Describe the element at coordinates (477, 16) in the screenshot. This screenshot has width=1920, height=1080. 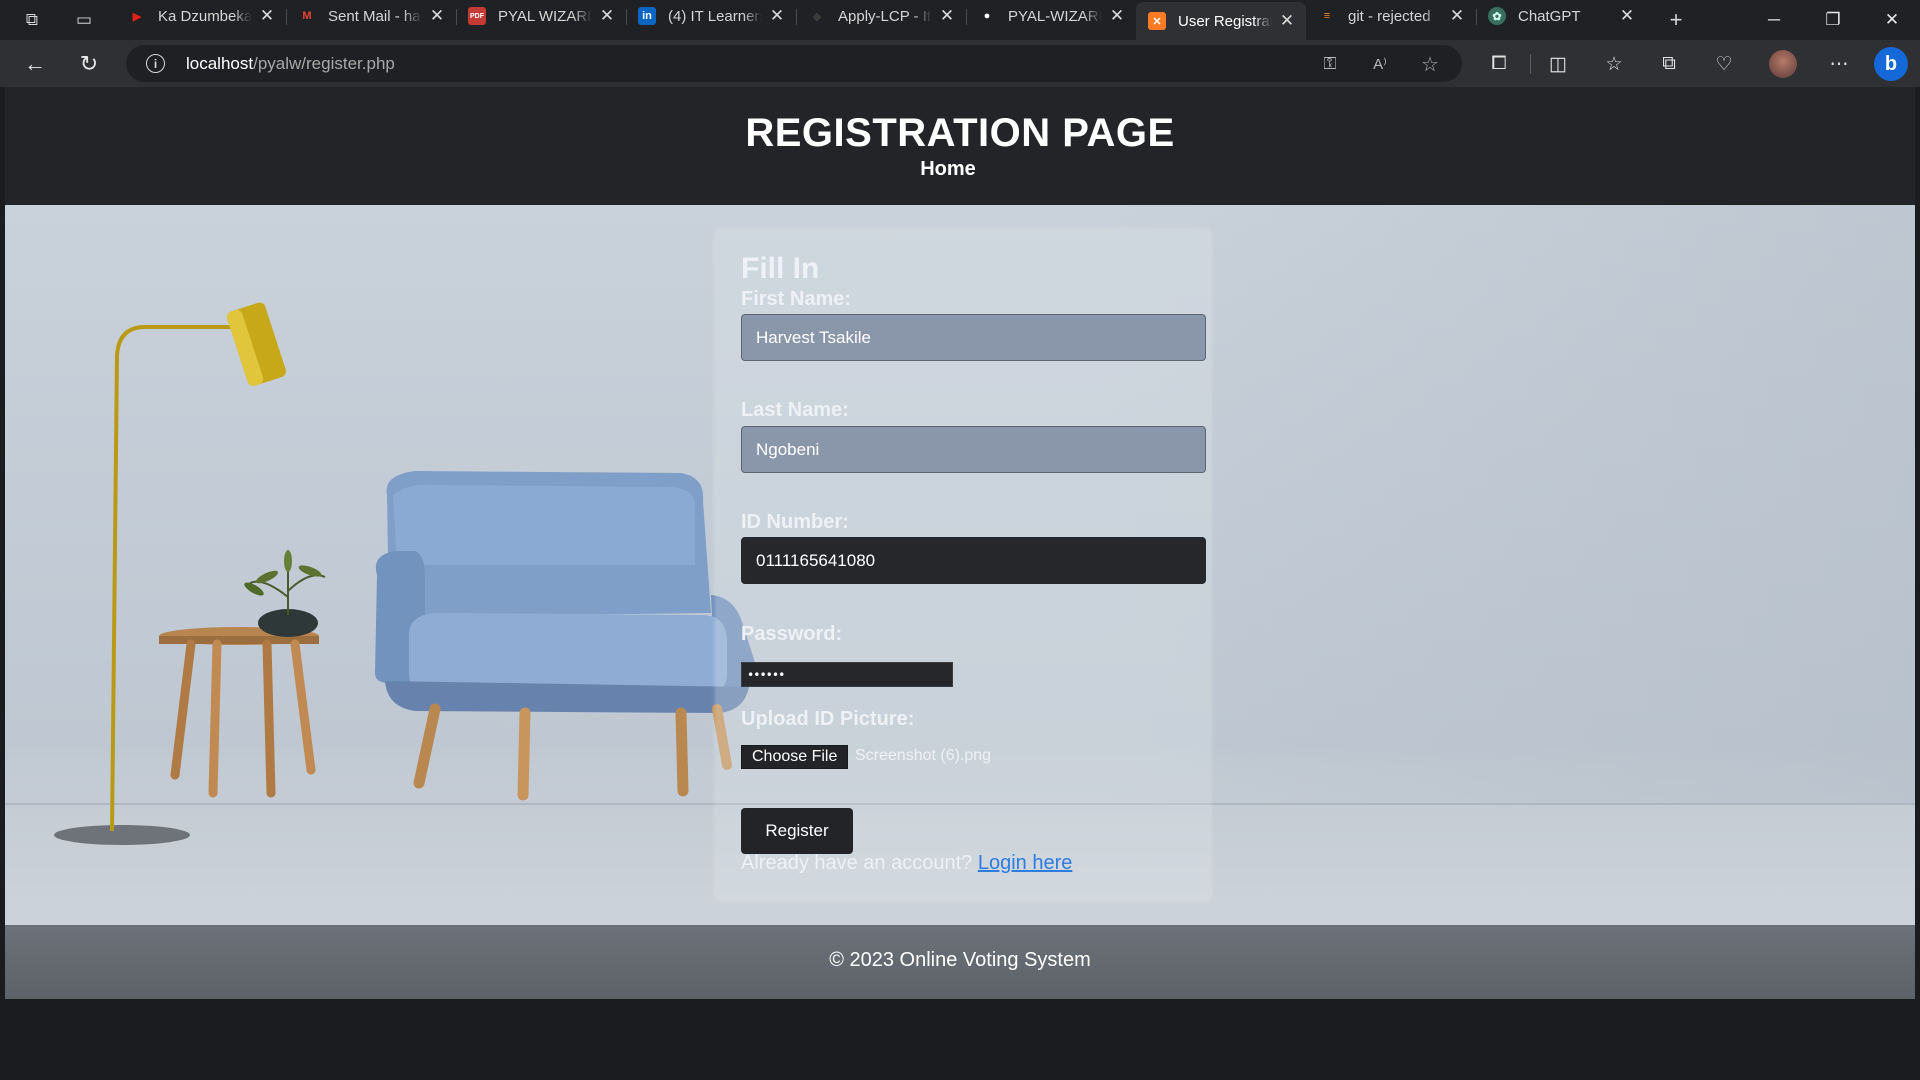
I see `pdf-icon: PDF` at that location.